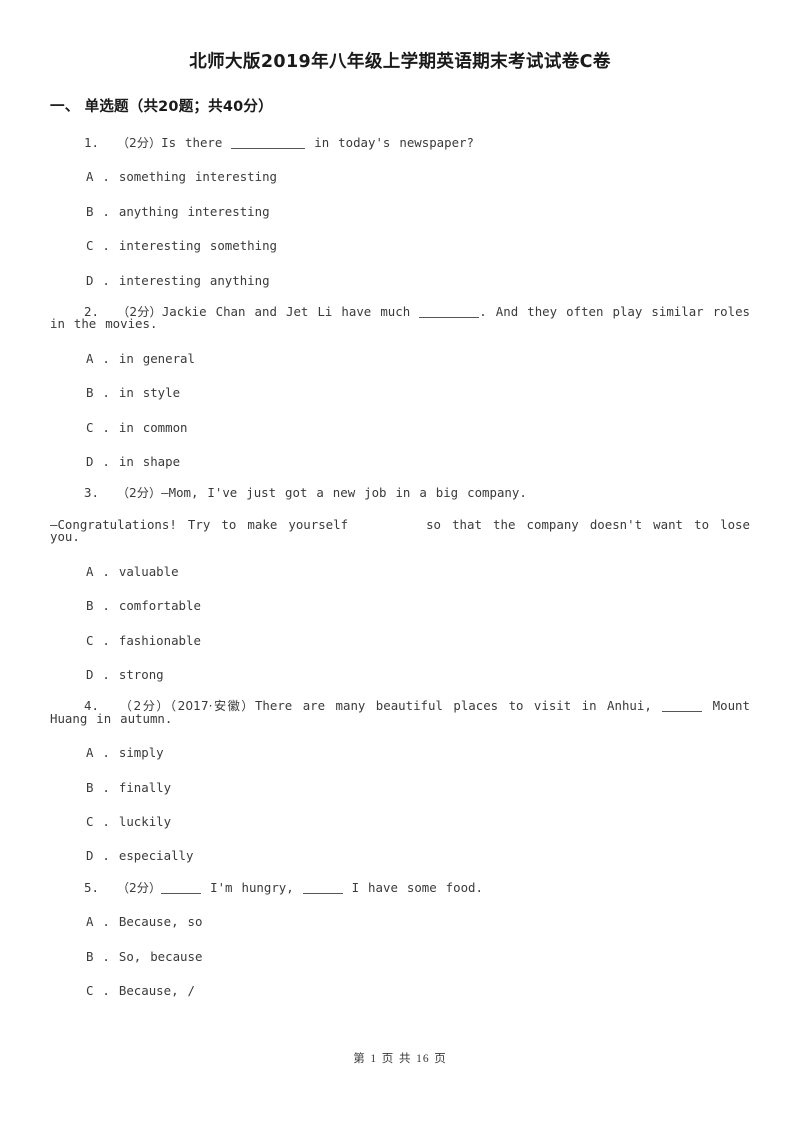 The image size is (800, 1132). Describe the element at coordinates (153, 427) in the screenshot. I see `option-text: in common` at that location.